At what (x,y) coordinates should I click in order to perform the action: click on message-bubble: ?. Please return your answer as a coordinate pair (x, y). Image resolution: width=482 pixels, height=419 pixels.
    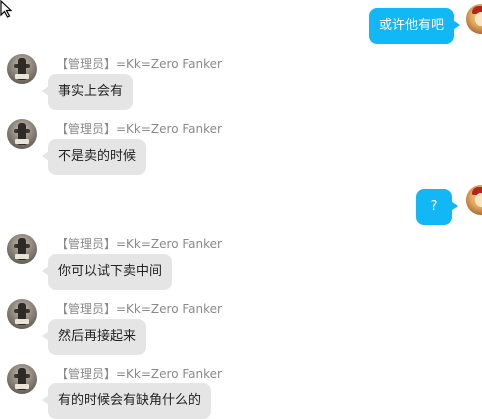
    Looking at the image, I should click on (437, 207).